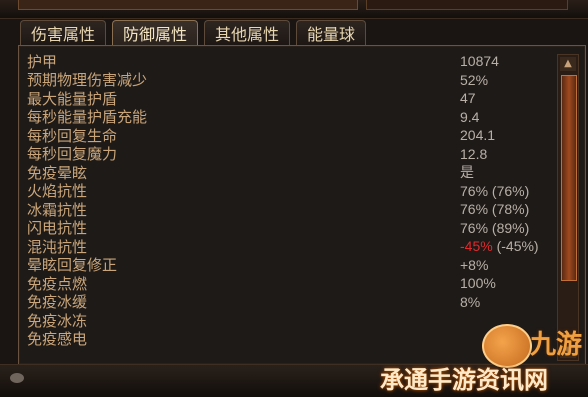 The width and height of the screenshot is (588, 397). What do you see at coordinates (468, 98) in the screenshot?
I see `stat-value: 47` at bounding box center [468, 98].